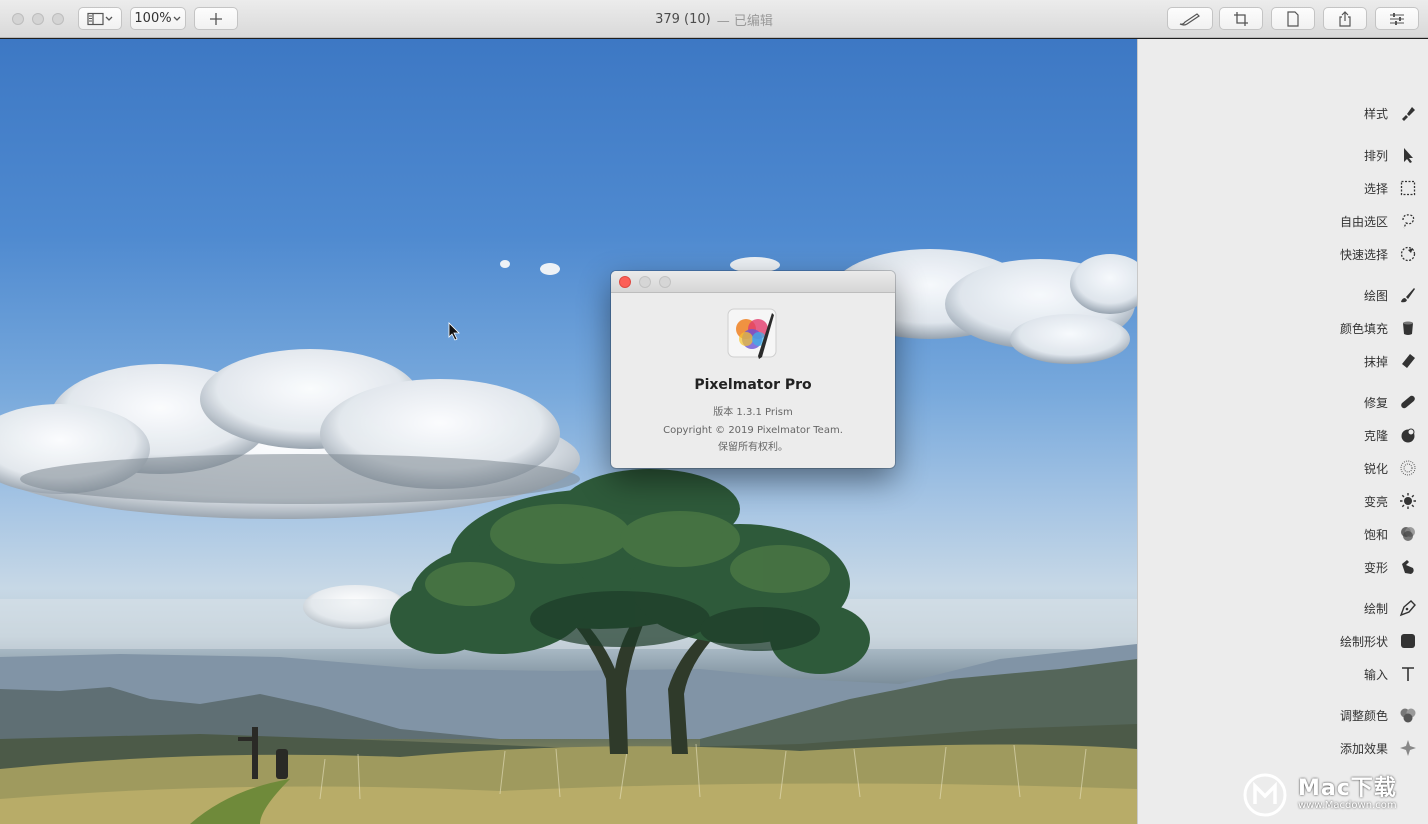  I want to click on rights-text: 保留所有权利。, so click(753, 447).